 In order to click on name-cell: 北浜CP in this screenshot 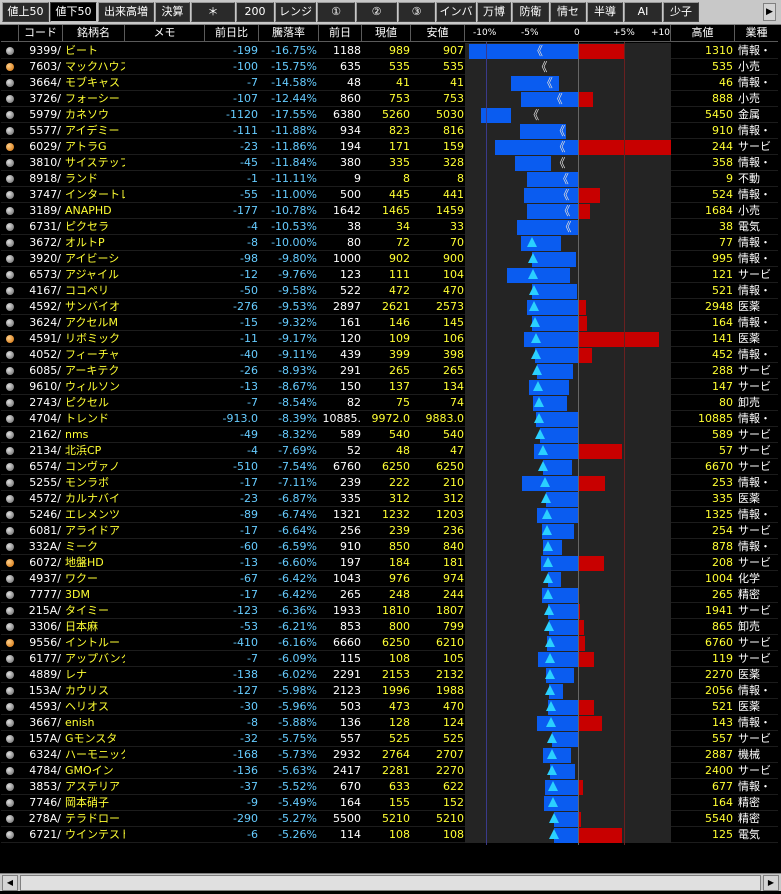, I will do `click(95, 451)`.